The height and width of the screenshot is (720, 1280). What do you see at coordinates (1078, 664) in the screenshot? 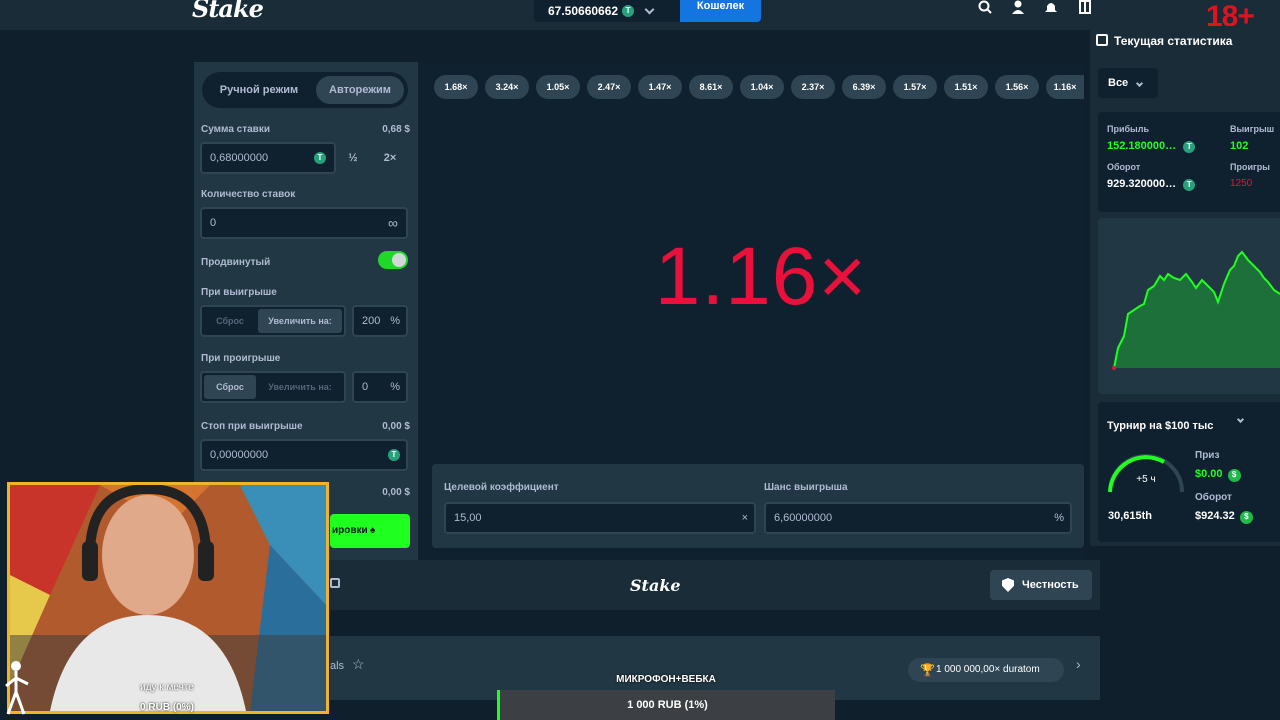
I see `chevron-right-icon: ›` at bounding box center [1078, 664].